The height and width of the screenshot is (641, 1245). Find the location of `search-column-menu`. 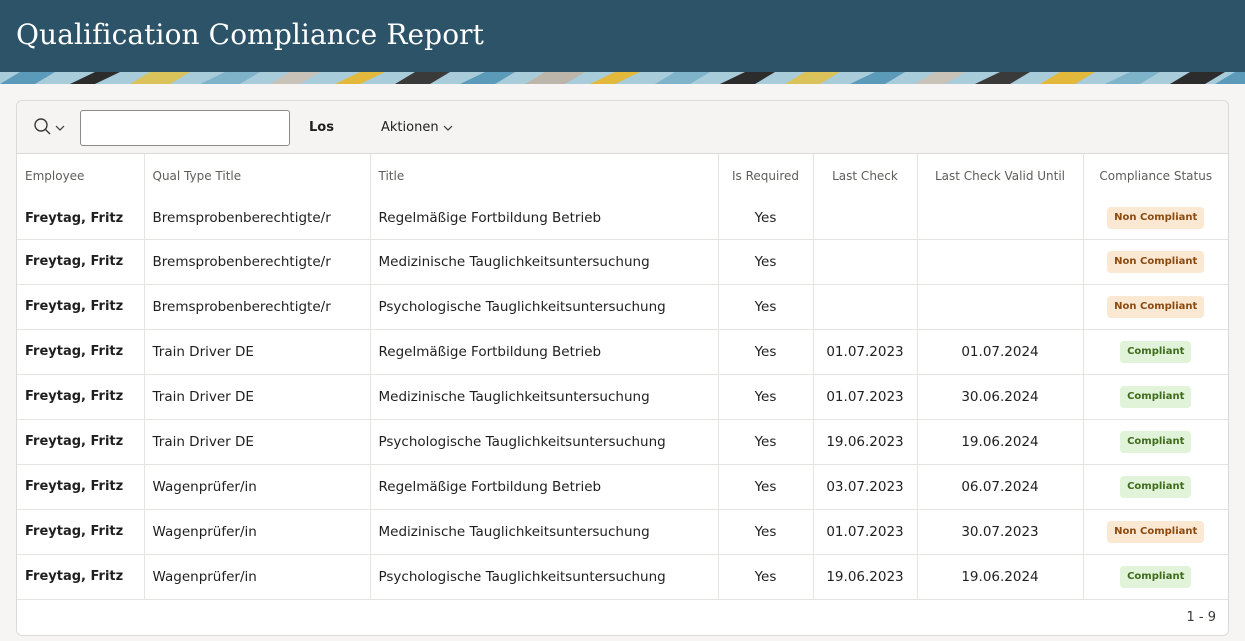

search-column-menu is located at coordinates (51, 127).